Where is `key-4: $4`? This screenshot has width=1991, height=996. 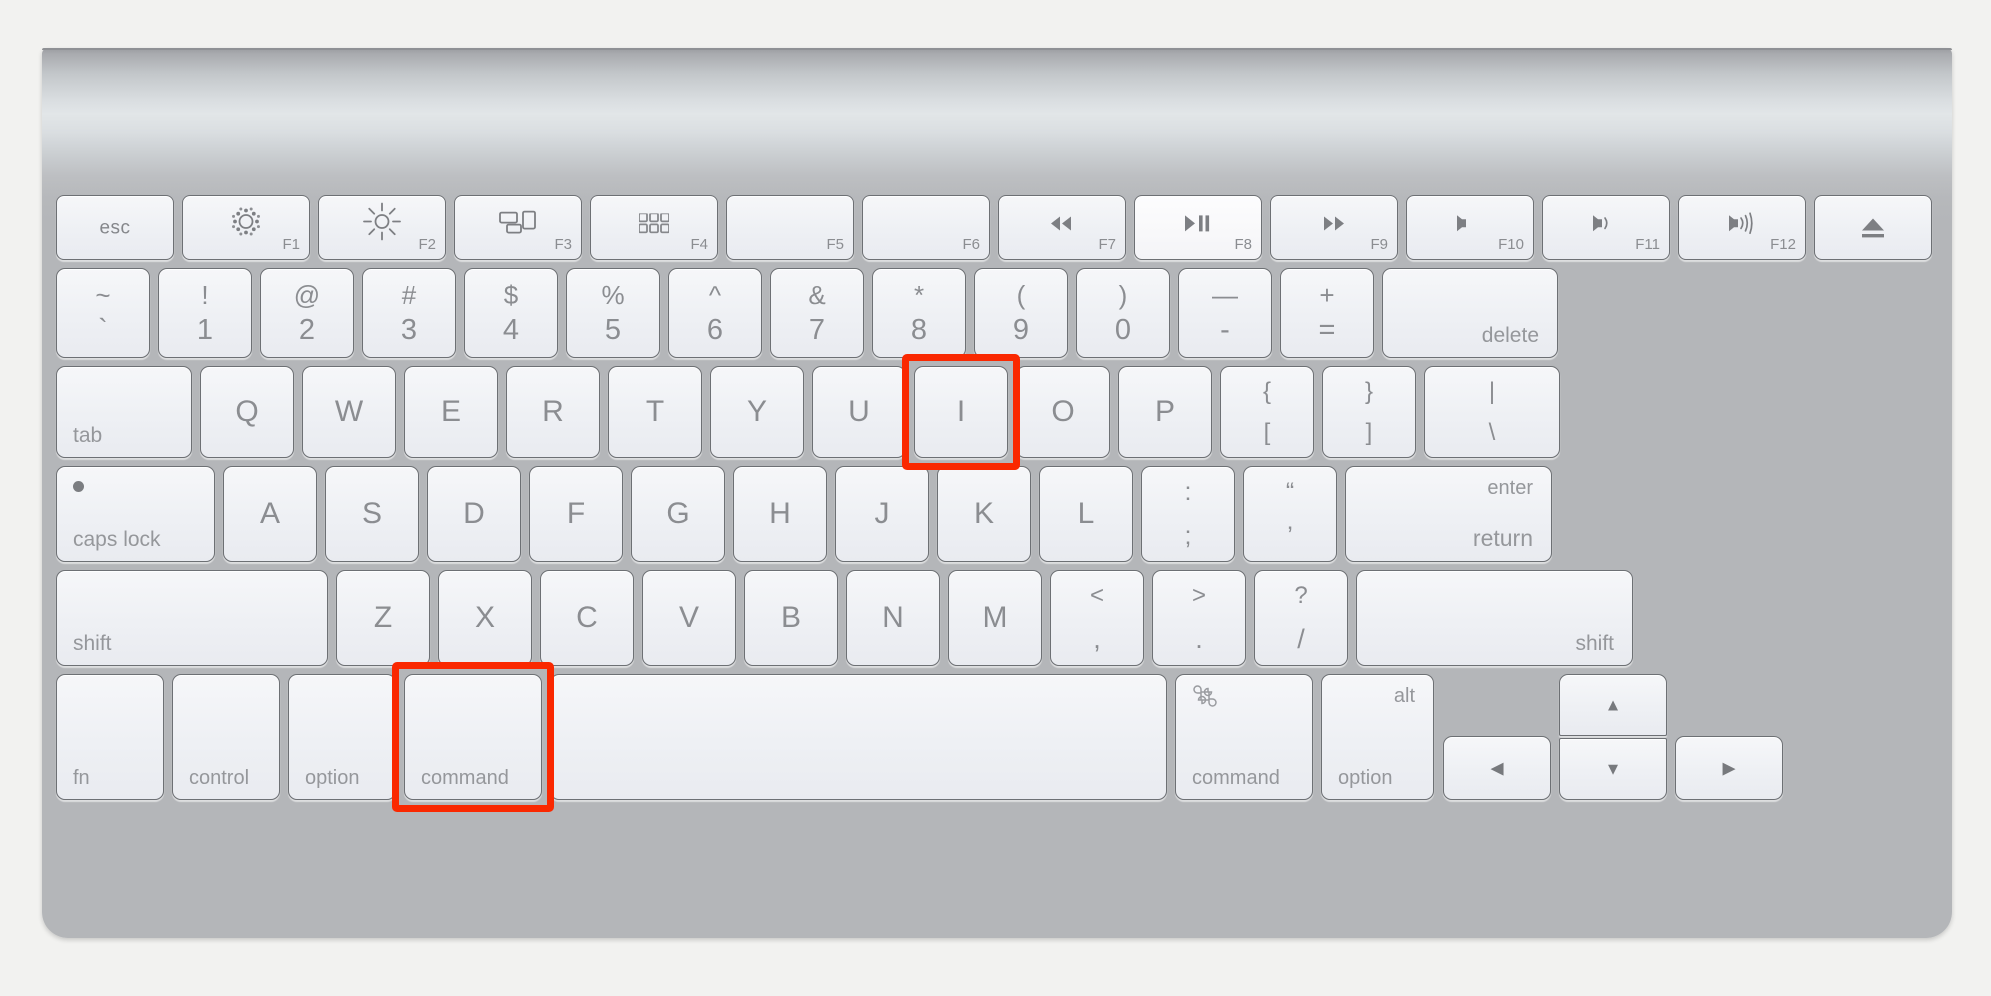
key-4: $4 is located at coordinates (511, 313).